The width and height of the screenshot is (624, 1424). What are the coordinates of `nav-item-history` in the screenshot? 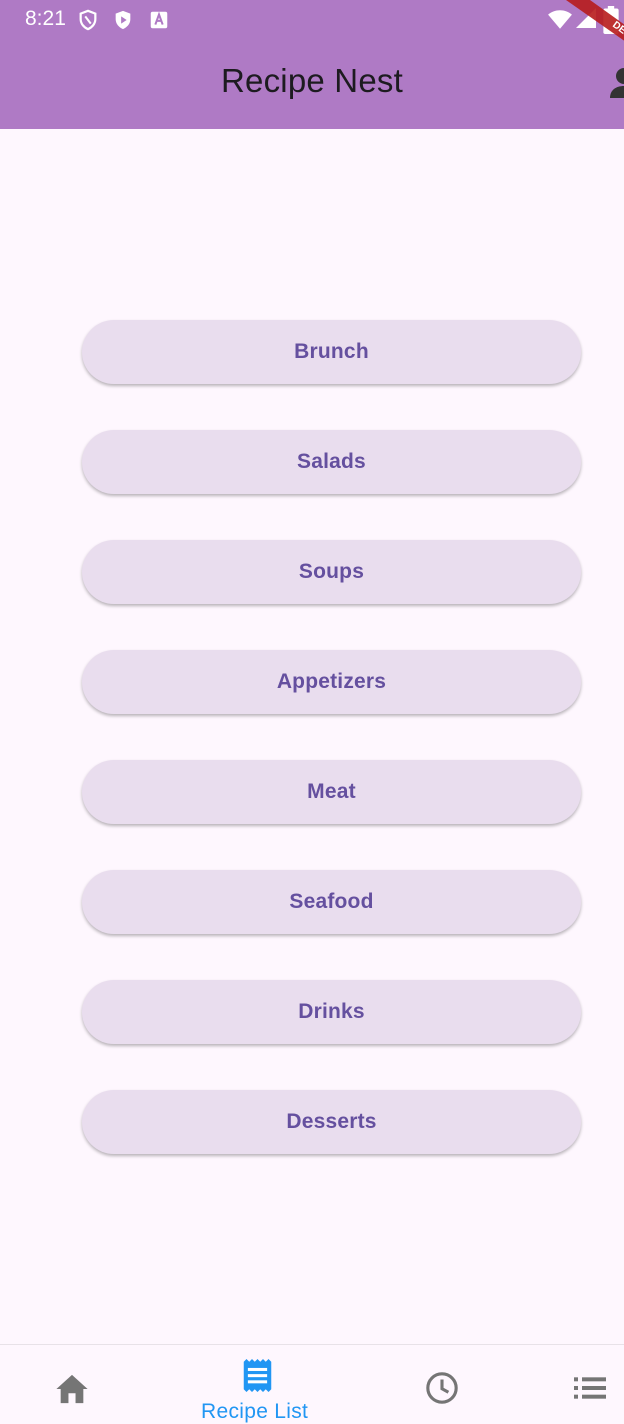 It's located at (445, 1384).